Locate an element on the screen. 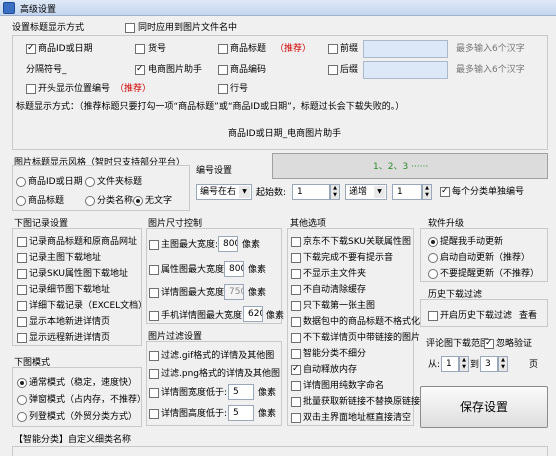 This screenshot has height=456, width=556. style-title-label: 商品标题 is located at coordinates (46, 201).